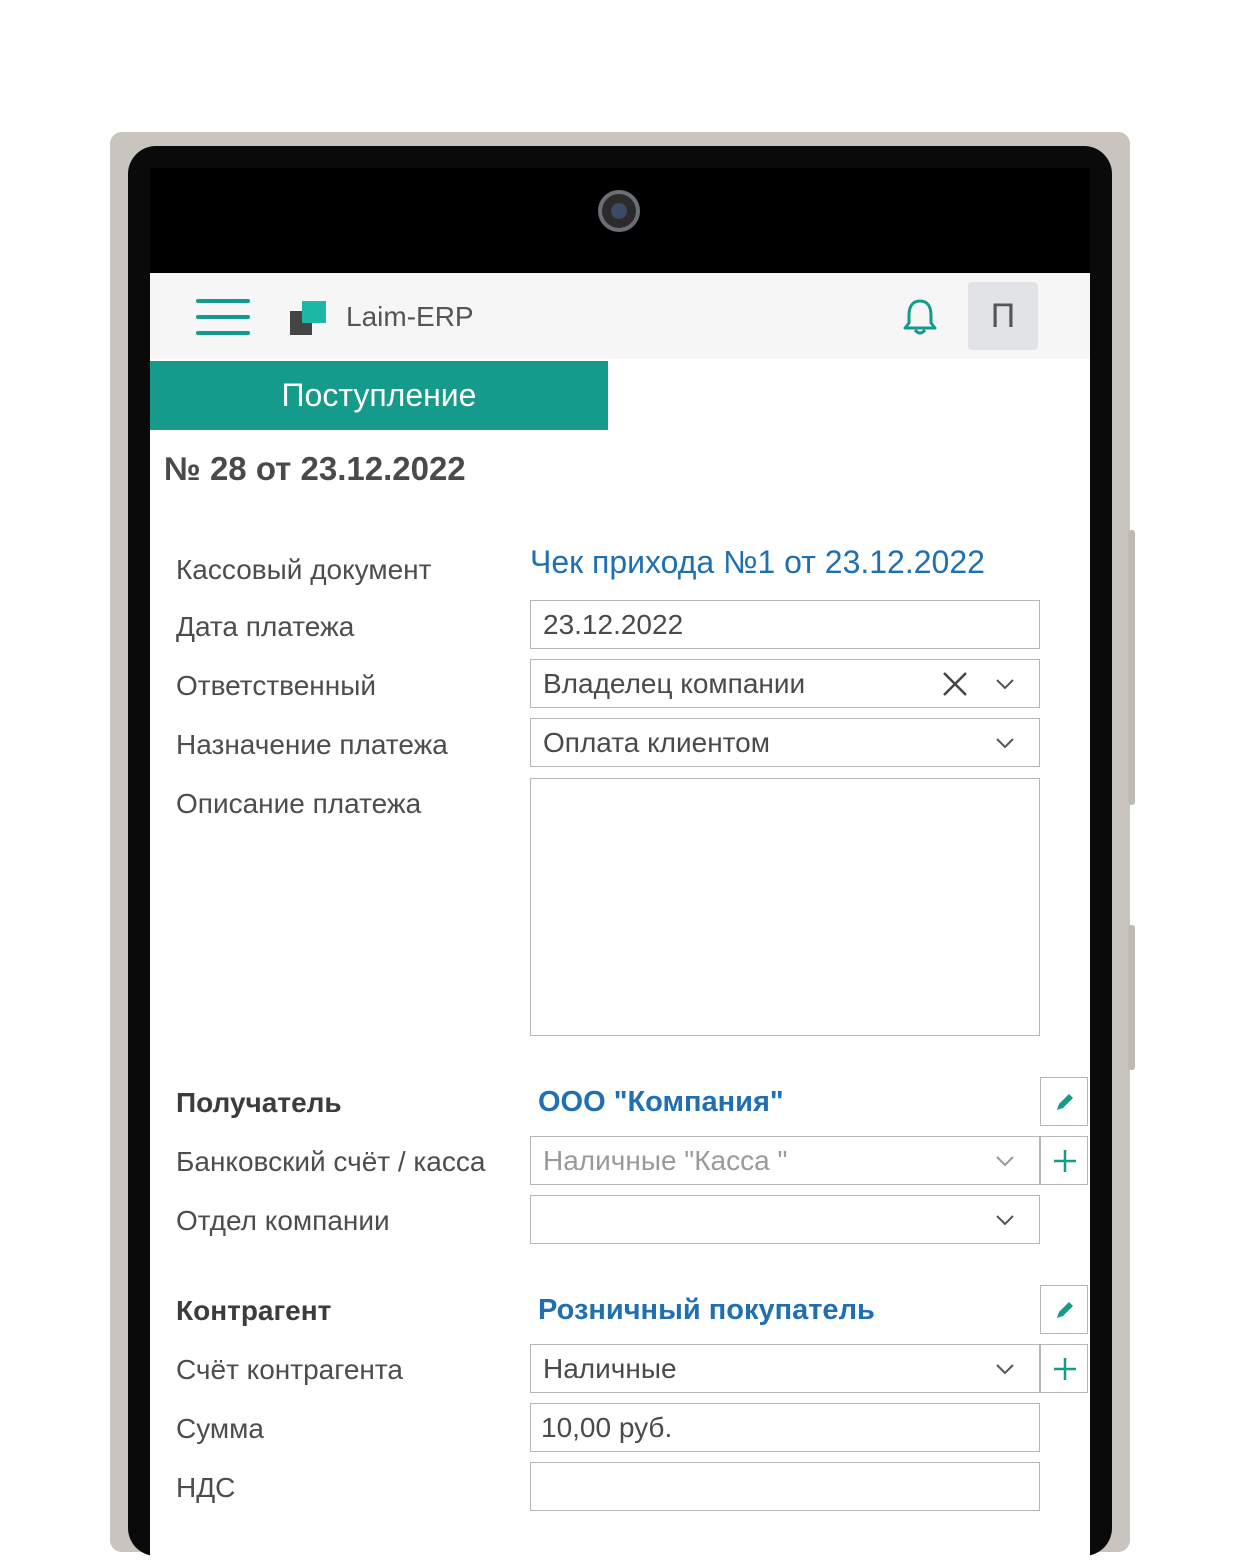 Image resolution: width=1236 pixels, height=1568 pixels. What do you see at coordinates (259, 1102) in the screenshot?
I see `recipient-label: Получатель` at bounding box center [259, 1102].